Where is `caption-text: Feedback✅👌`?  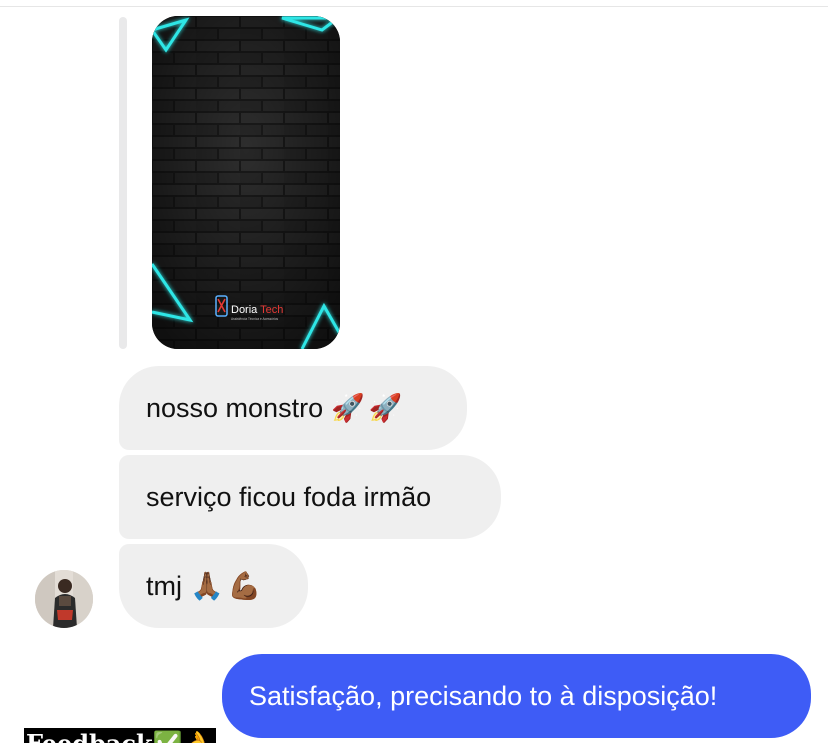 caption-text: Feedback✅👌 is located at coordinates (119, 737).